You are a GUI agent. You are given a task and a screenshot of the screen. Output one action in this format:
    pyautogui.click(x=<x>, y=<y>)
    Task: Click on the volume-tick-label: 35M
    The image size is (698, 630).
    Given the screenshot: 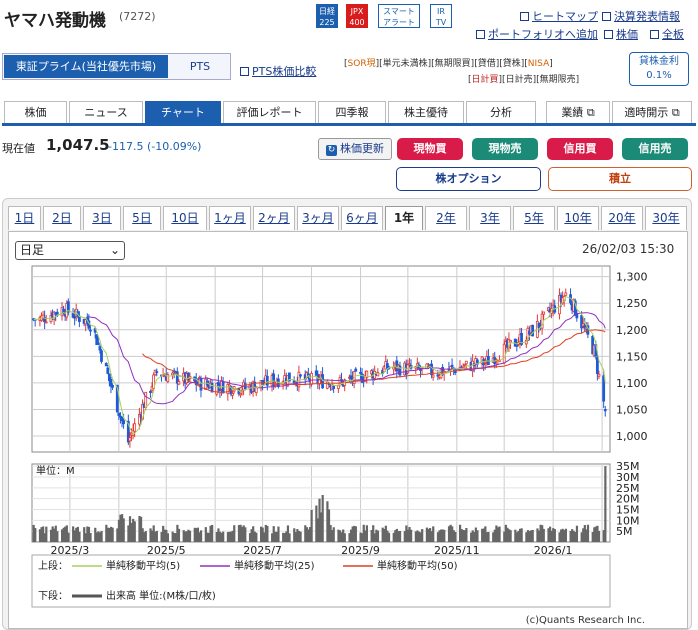 What is the action you would take?
    pyautogui.click(x=628, y=466)
    